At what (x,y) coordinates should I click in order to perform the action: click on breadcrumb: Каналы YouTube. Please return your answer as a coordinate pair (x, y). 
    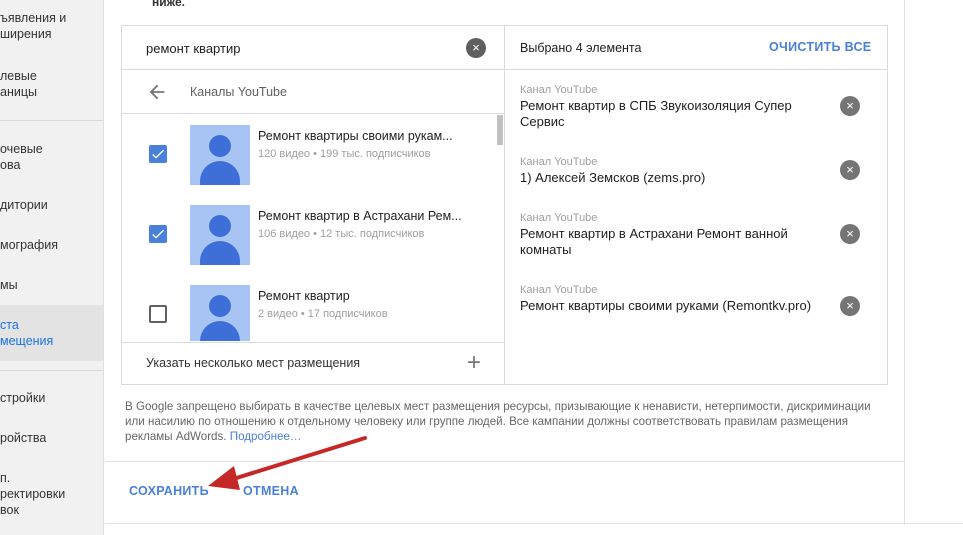
    Looking at the image, I should click on (313, 92).